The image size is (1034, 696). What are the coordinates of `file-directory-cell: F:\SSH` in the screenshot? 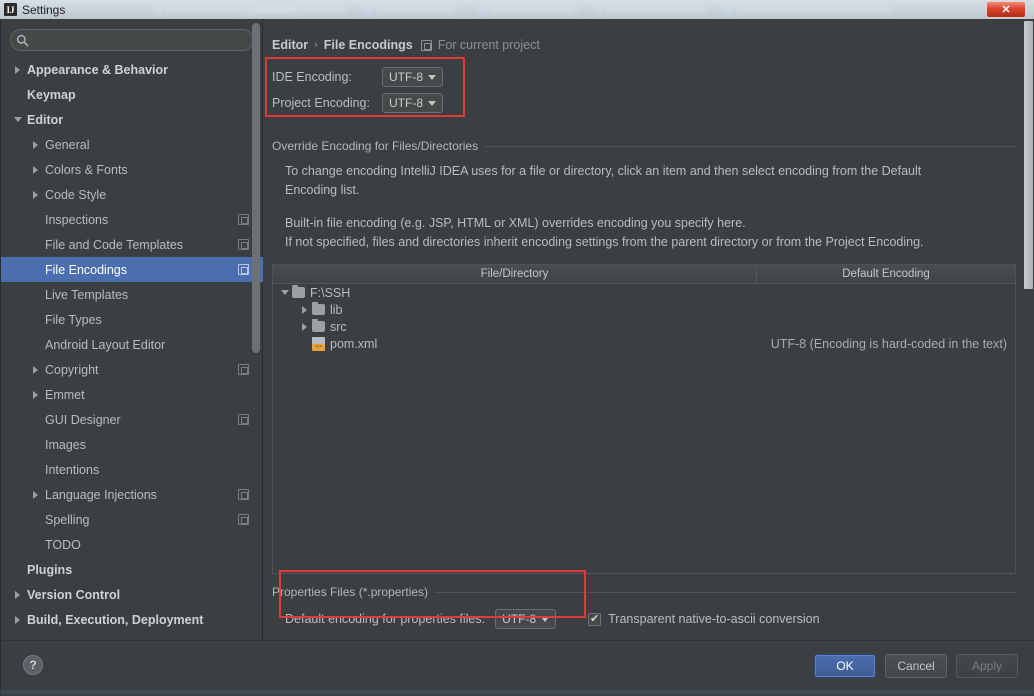 It's located at (515, 292).